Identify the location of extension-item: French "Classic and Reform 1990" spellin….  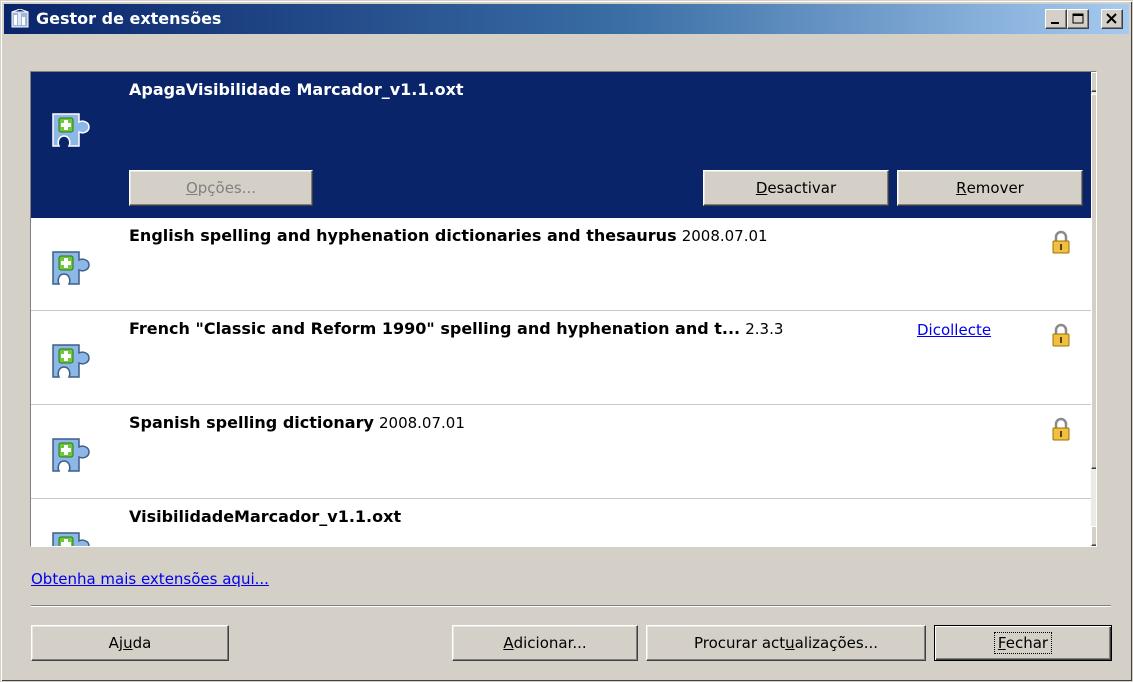
(561, 358).